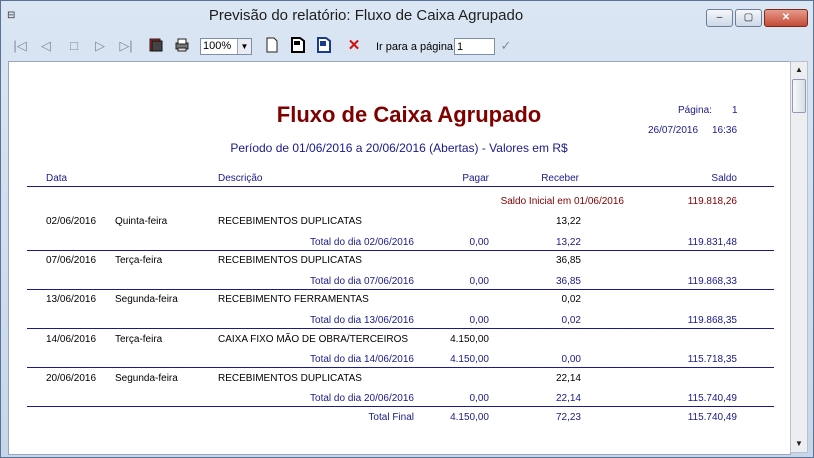 The width and height of the screenshot is (814, 458). I want to click on single-page-icon, so click(272, 46).